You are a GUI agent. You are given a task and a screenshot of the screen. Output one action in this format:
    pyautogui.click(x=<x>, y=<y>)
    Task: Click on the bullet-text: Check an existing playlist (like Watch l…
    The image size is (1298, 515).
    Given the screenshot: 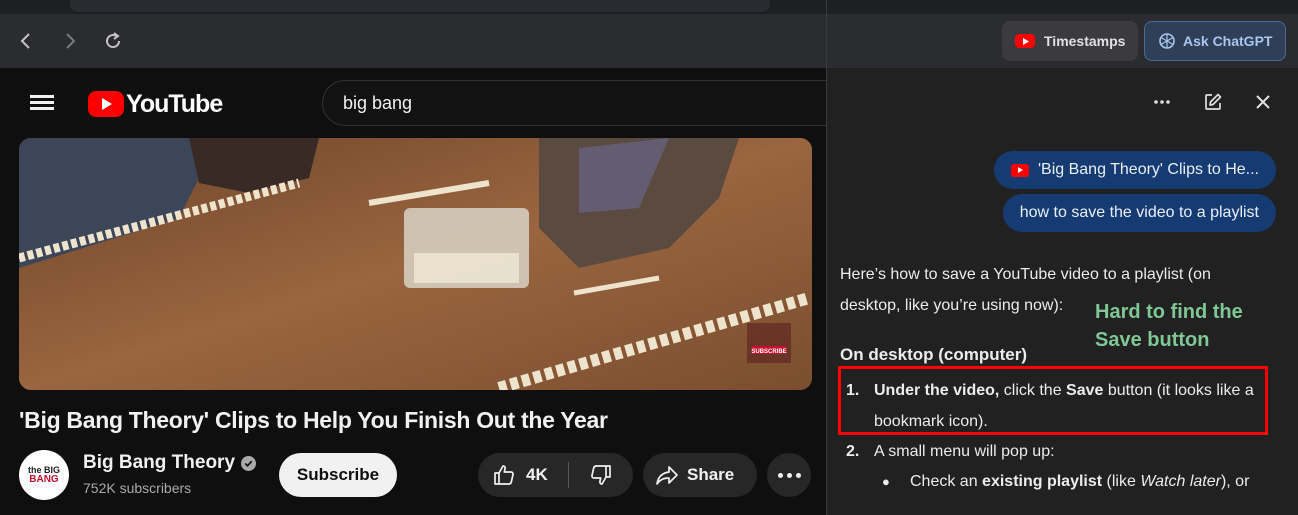 What is the action you would take?
    pyautogui.click(x=1079, y=481)
    